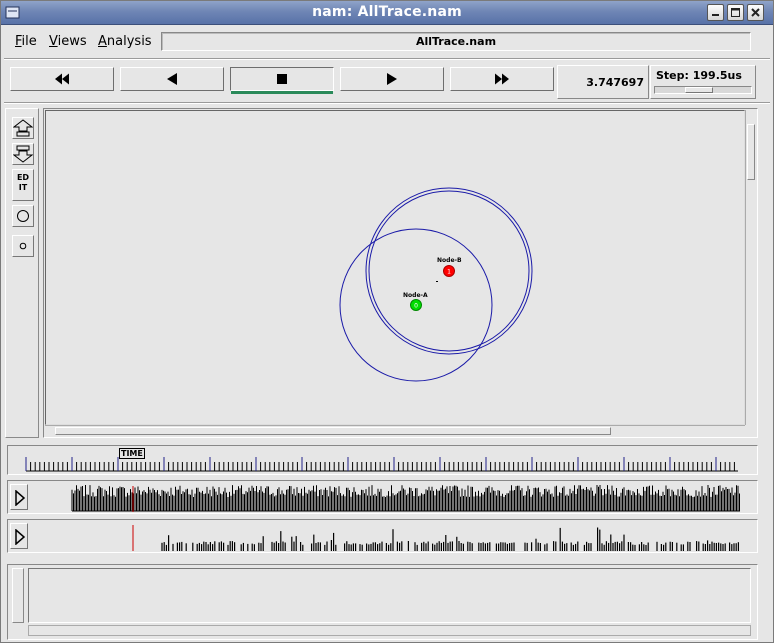 This screenshot has width=774, height=643. I want to click on menu-analysis: Analysis, so click(125, 41).